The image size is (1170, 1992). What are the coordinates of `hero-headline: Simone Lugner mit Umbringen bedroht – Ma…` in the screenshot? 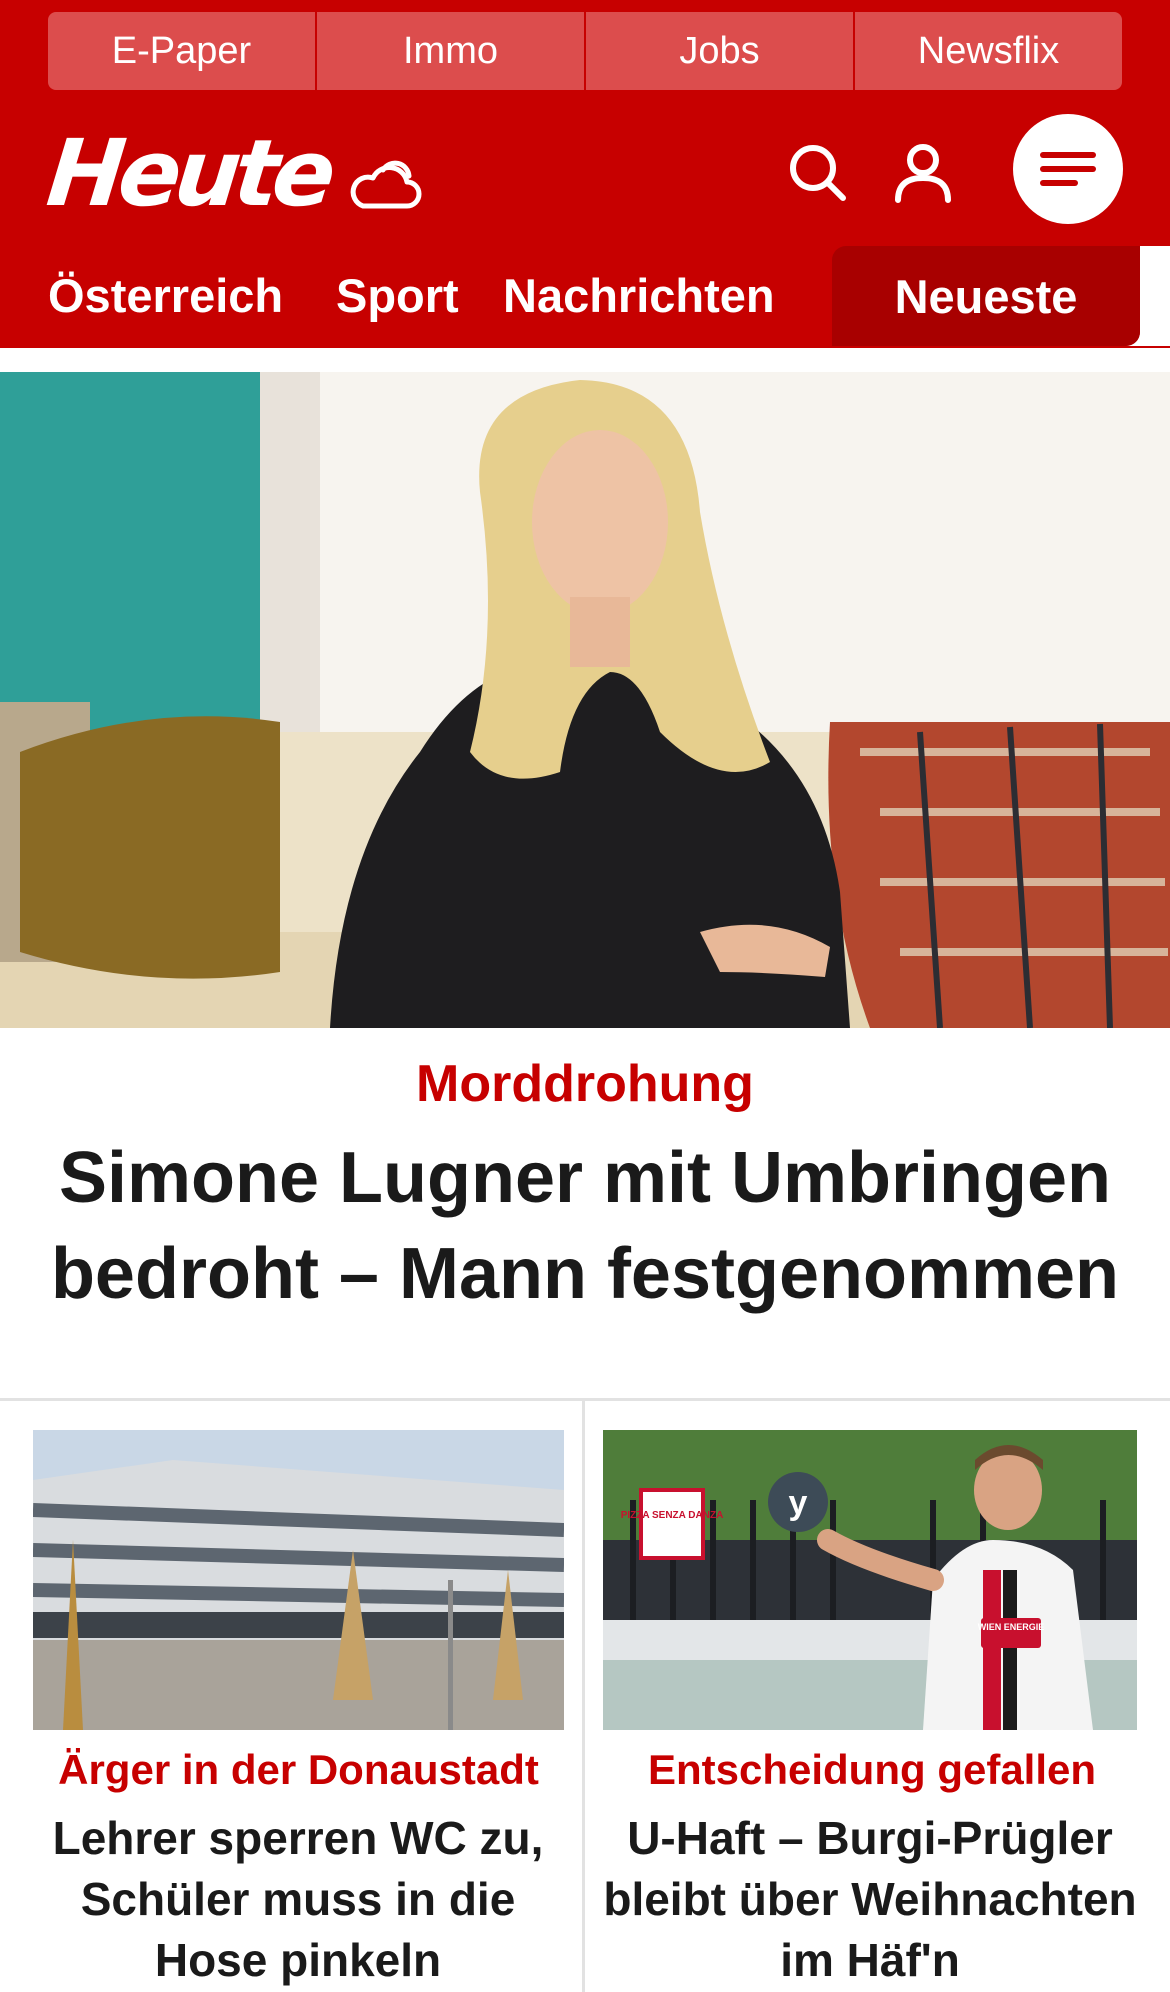 It's located at (585, 1226).